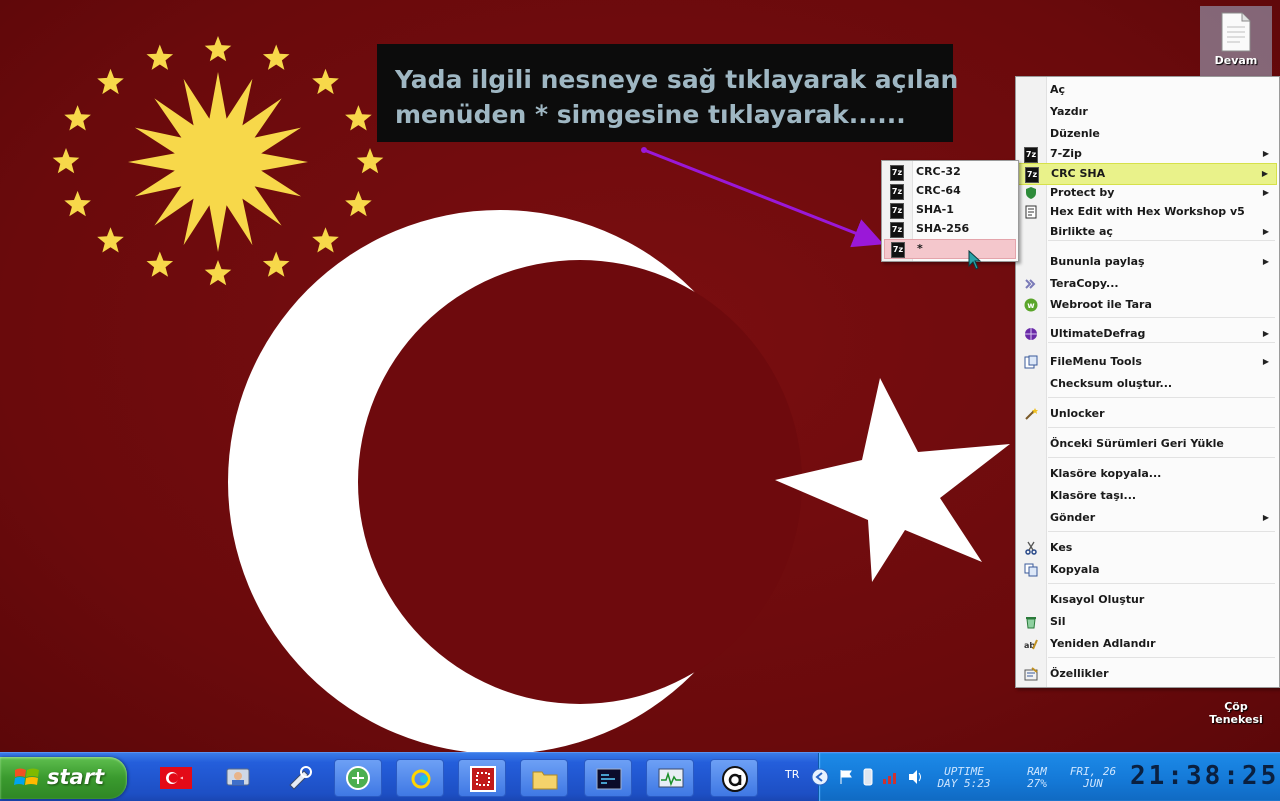  I want to click on context-menu-item: Yazdır, so click(1147, 112).